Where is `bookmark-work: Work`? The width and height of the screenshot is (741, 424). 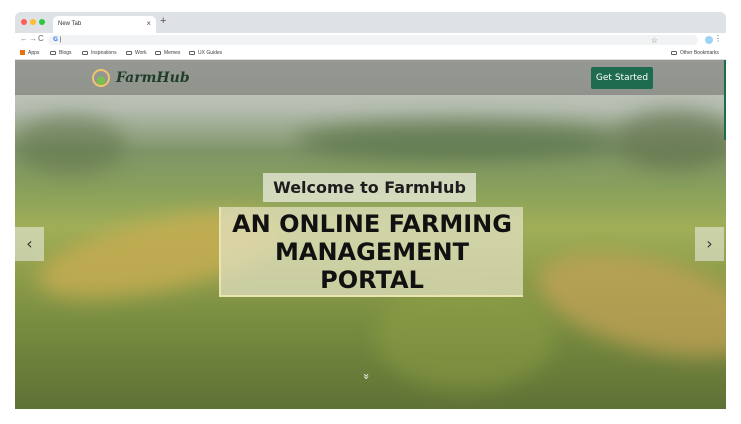 bookmark-work: Work is located at coordinates (136, 53).